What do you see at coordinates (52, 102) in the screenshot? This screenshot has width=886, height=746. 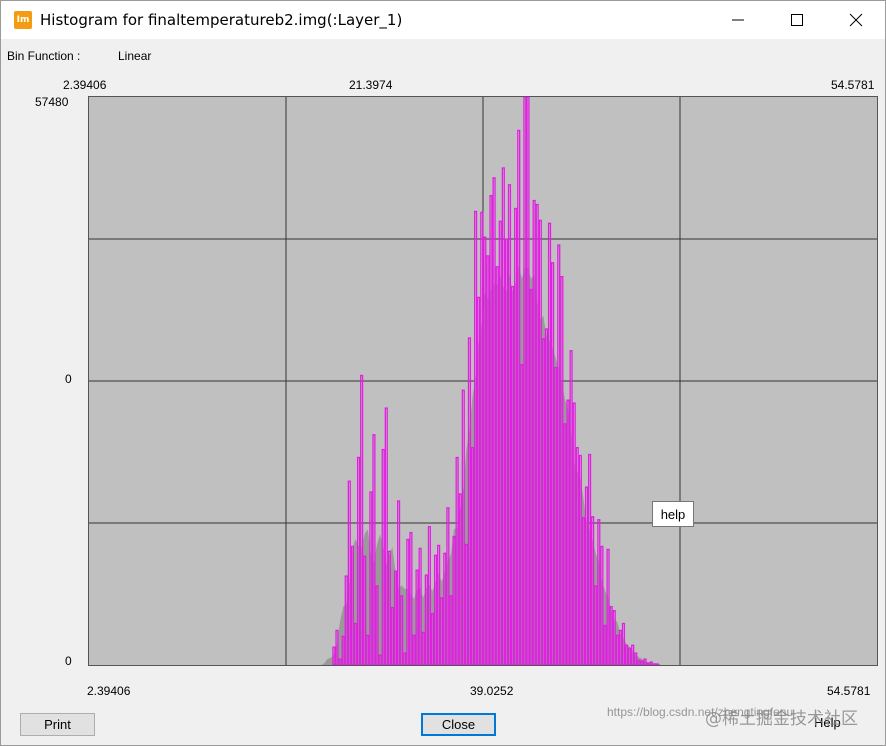 I see `y-axis-max-label: 57480` at bounding box center [52, 102].